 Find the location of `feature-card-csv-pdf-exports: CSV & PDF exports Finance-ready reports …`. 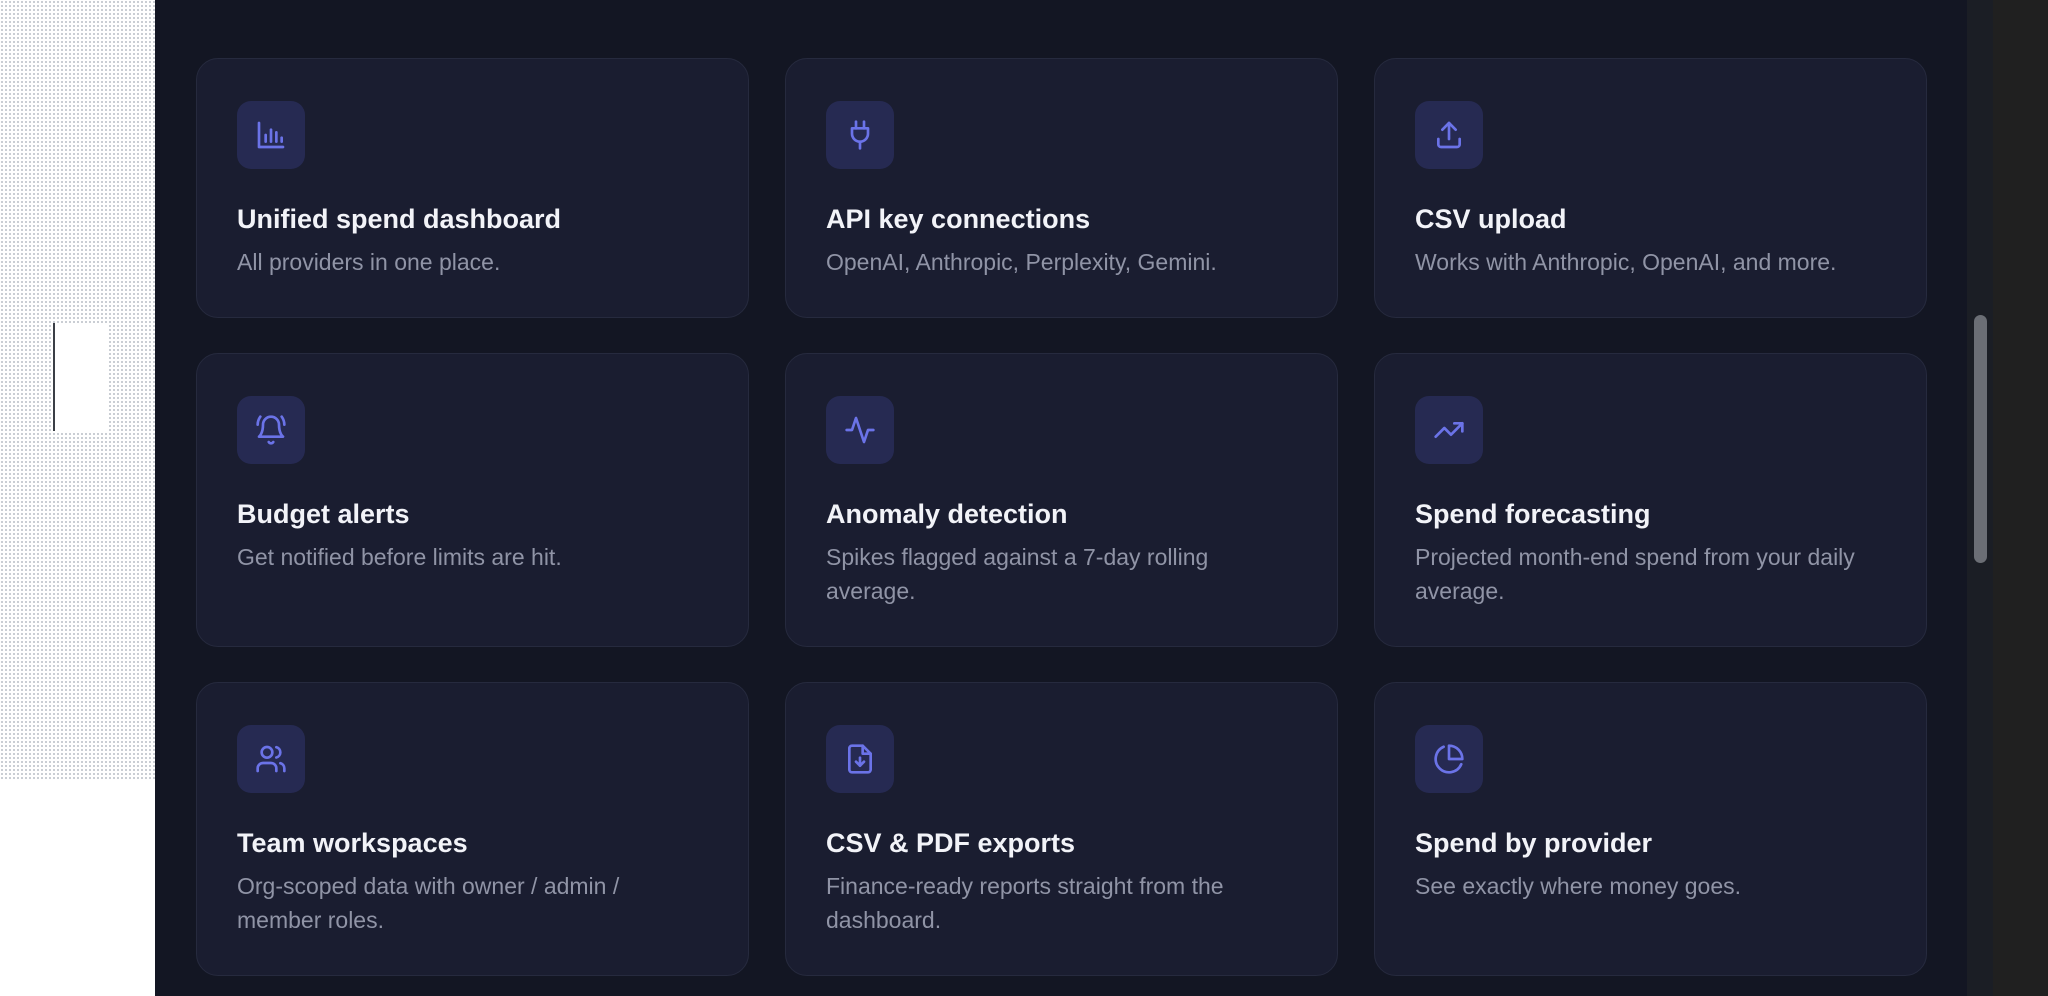

feature-card-csv-pdf-exports: CSV & PDF exports Finance-ready reports … is located at coordinates (1061, 829).